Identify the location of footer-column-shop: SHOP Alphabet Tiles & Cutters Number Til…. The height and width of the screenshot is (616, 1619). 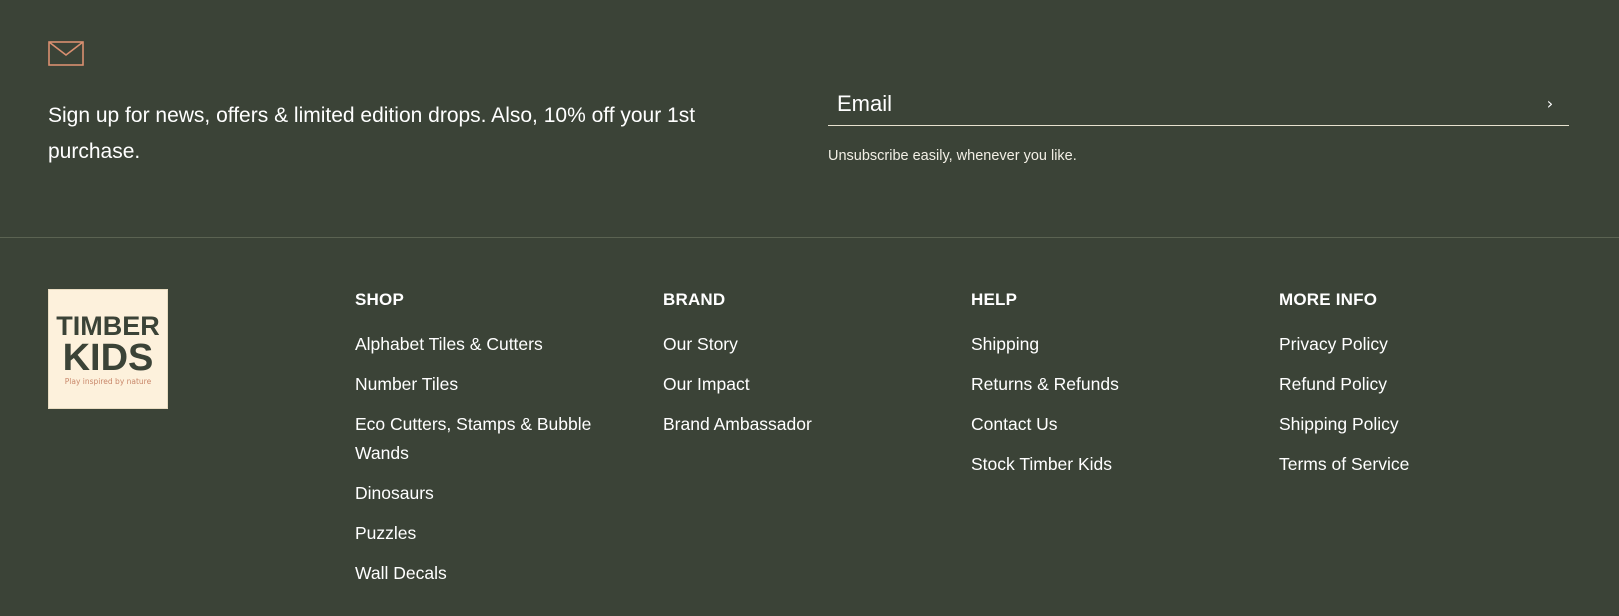
(490, 444).